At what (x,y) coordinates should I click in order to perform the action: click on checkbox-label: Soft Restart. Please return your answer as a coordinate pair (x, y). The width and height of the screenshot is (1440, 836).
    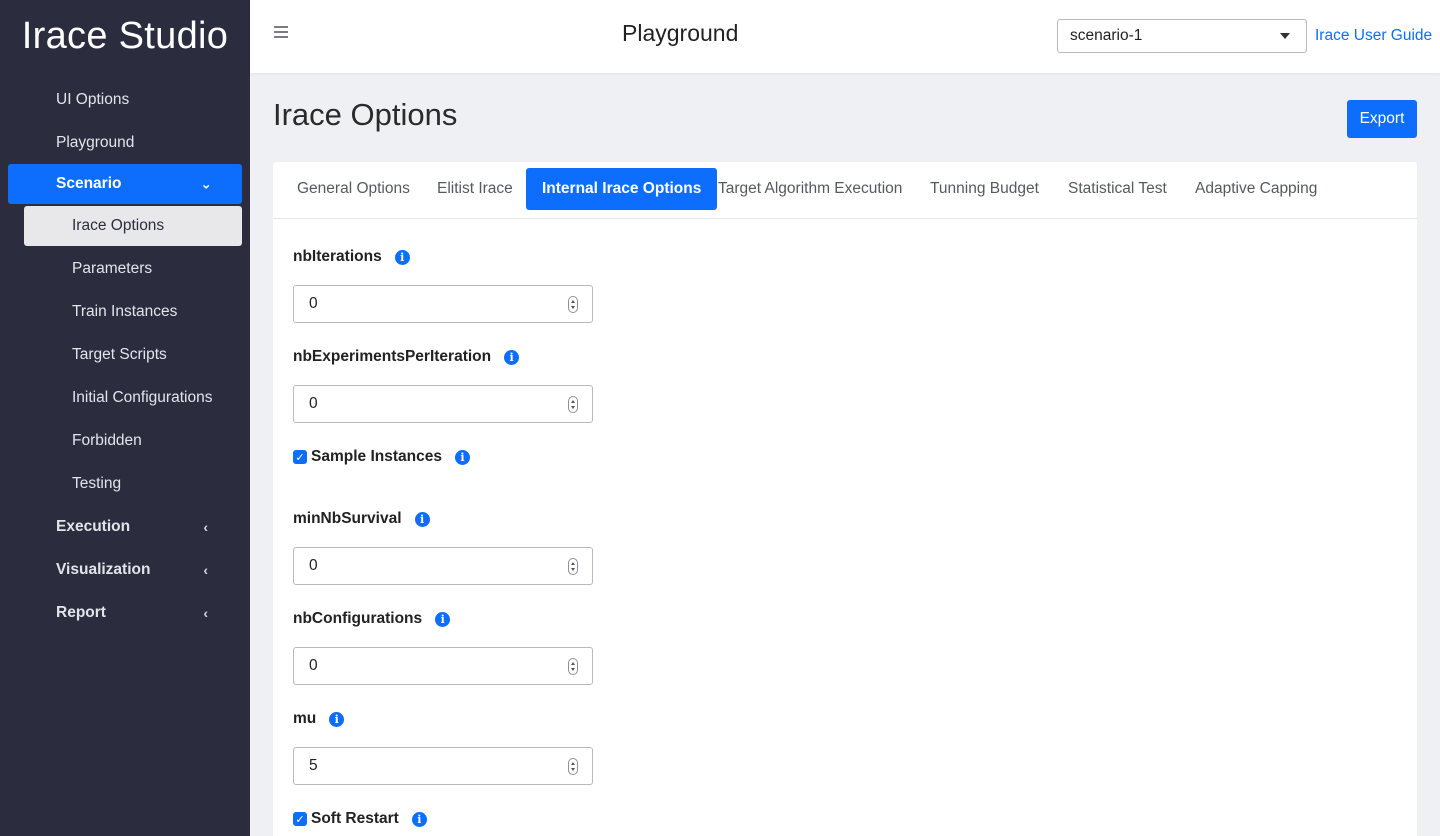
    Looking at the image, I should click on (355, 818).